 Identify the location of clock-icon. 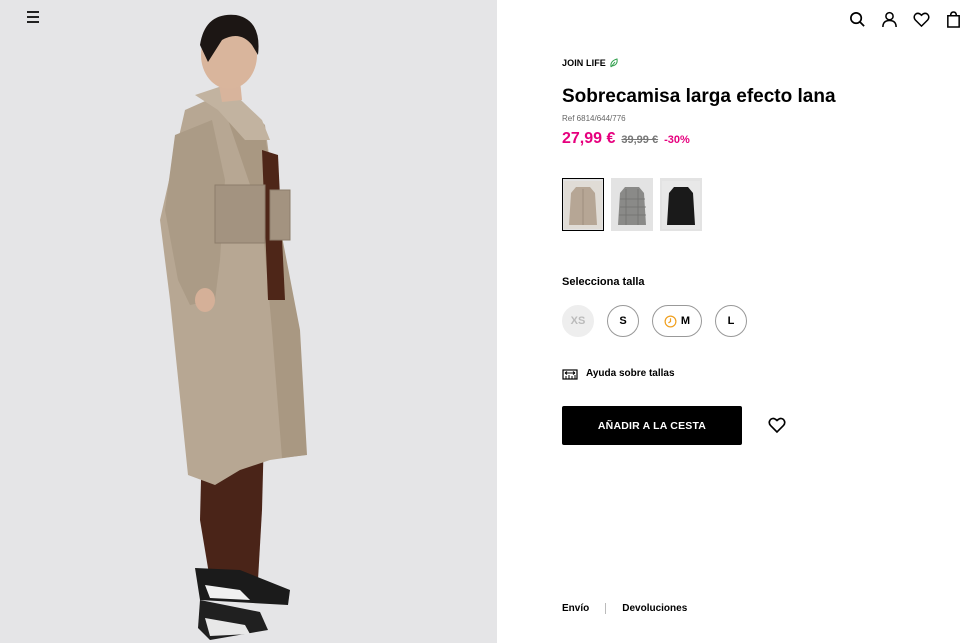
(670, 321).